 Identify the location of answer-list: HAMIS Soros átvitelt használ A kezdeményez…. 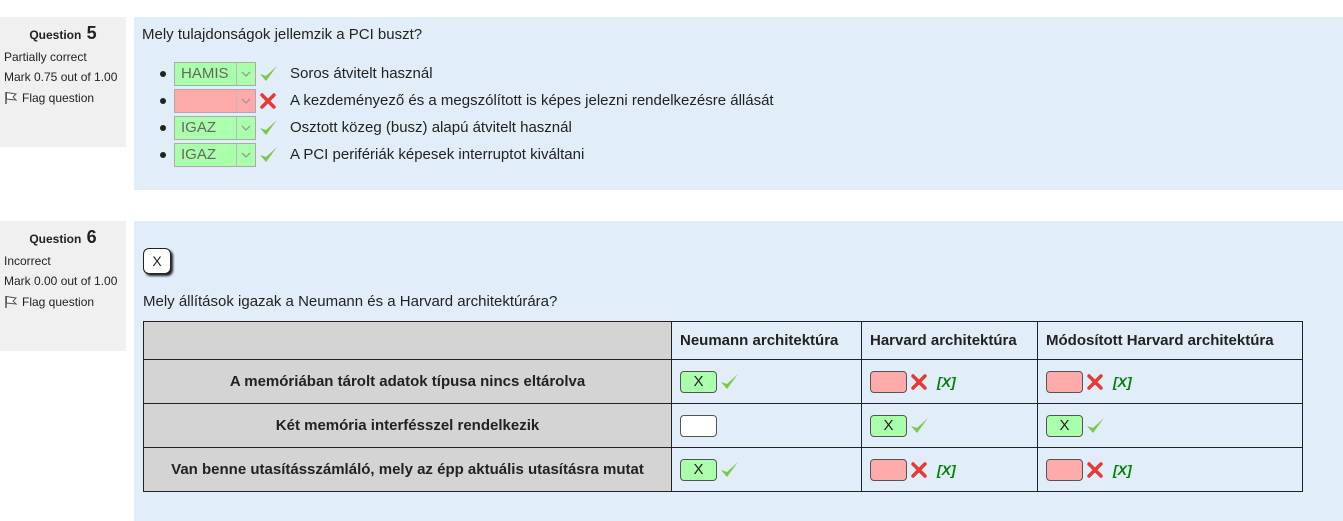
(454, 114).